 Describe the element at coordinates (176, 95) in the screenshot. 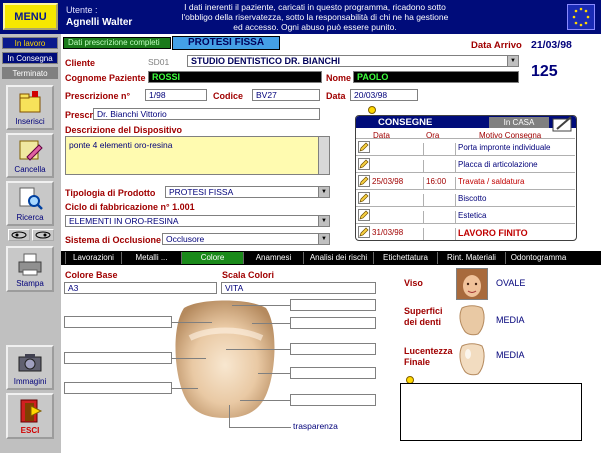

I see `prescription-no-field: 1/98` at that location.